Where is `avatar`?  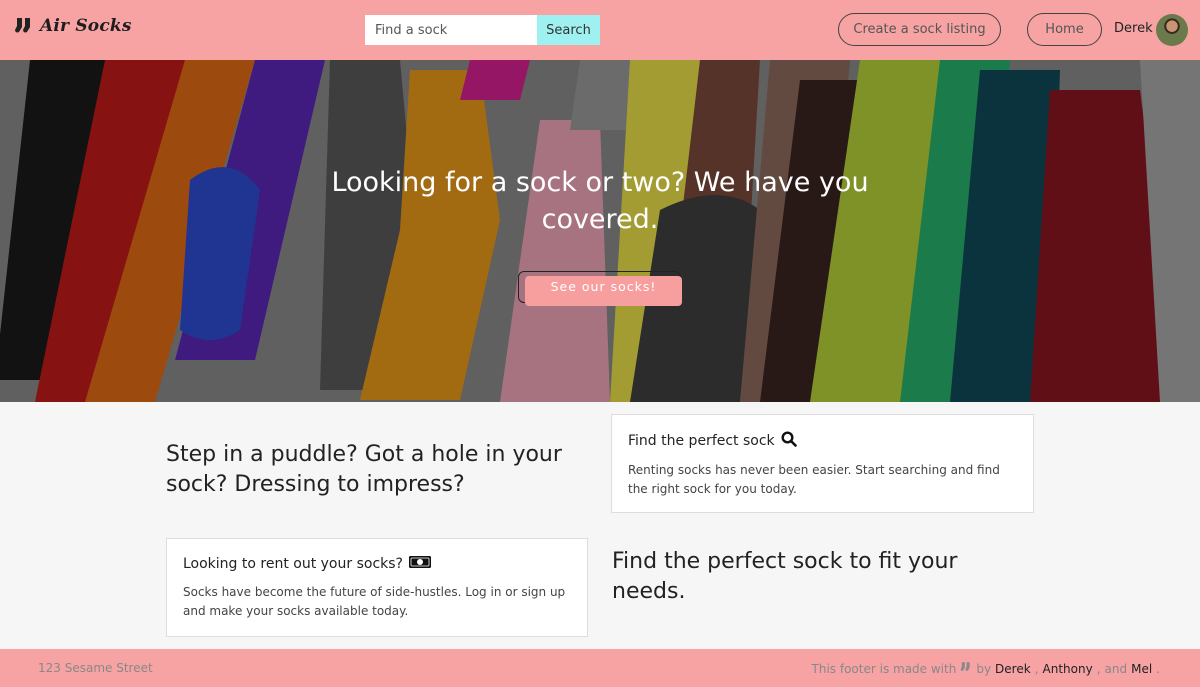 avatar is located at coordinates (1172, 30).